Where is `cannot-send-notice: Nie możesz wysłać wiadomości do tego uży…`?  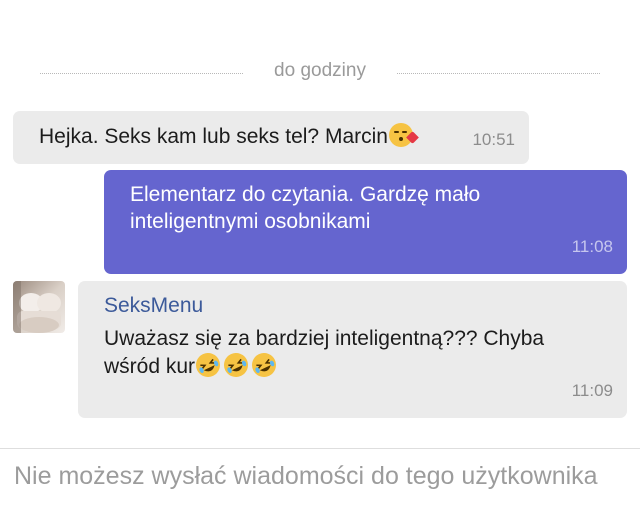
cannot-send-notice: Nie możesz wysłać wiadomości do tego uży… is located at coordinates (306, 476).